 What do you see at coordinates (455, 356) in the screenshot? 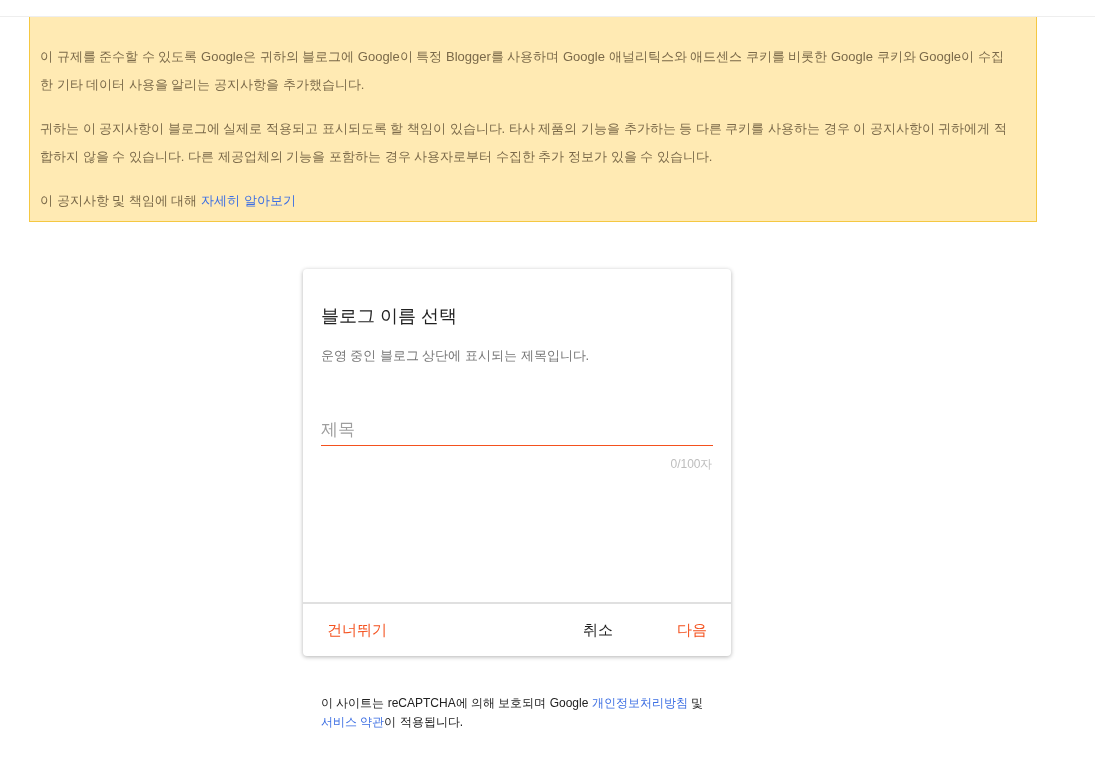
I see `dialog-description: 운영 중인 블로그 상단에 표시되는 제목입니다.` at bounding box center [455, 356].